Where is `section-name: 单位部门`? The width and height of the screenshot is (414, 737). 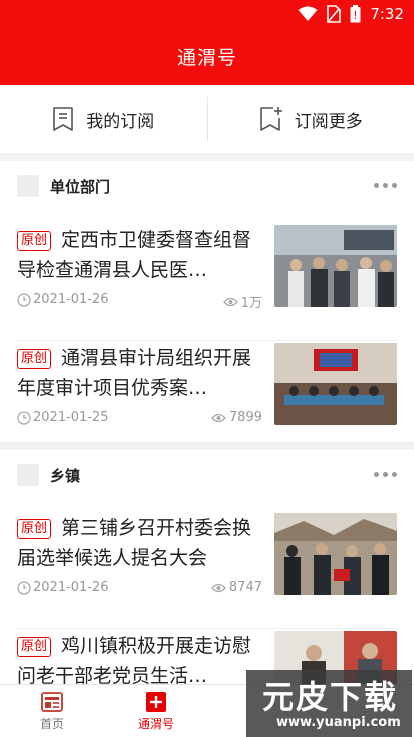 section-name: 单位部门 is located at coordinates (80, 186).